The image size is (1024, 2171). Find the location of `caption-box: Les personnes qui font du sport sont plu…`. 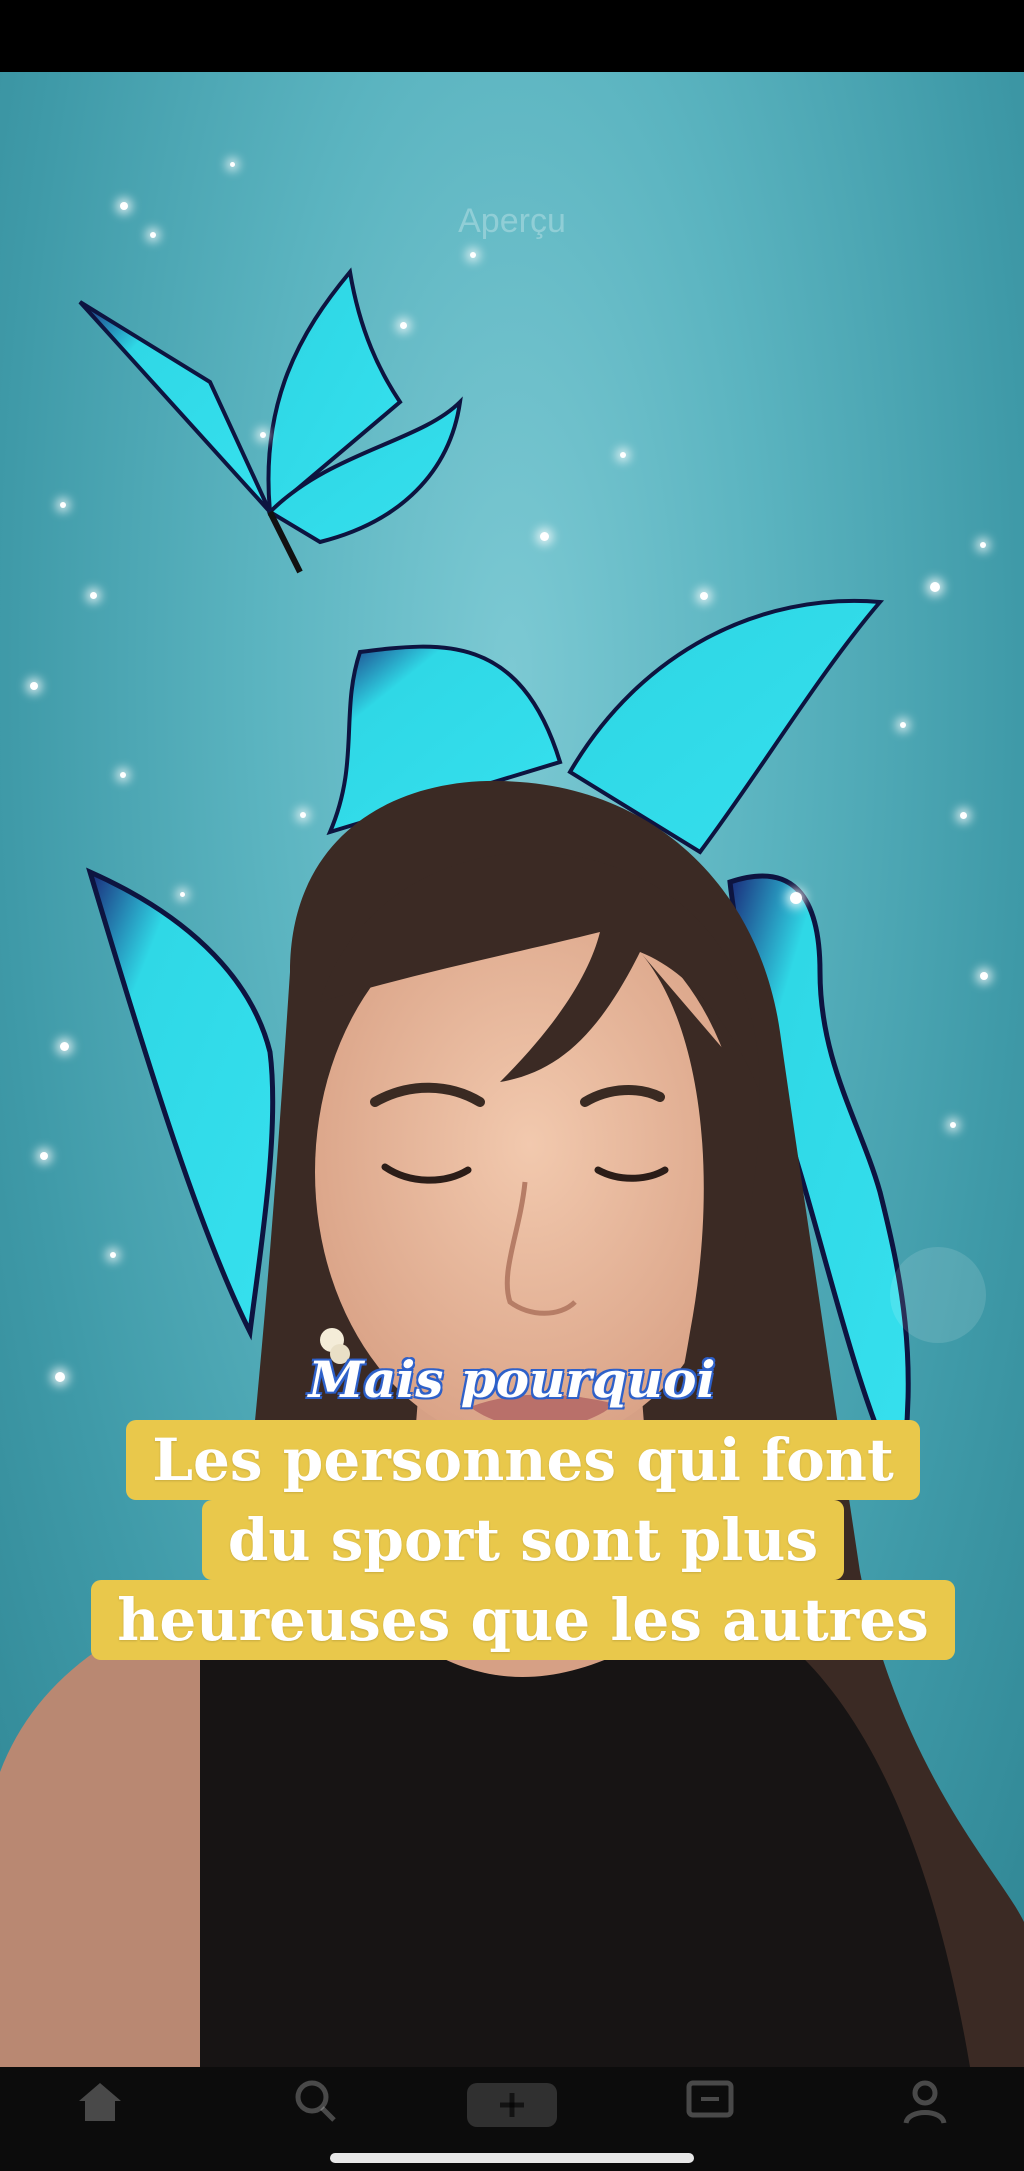

caption-box: Les personnes qui font du sport sont plu… is located at coordinates (523, 1540).